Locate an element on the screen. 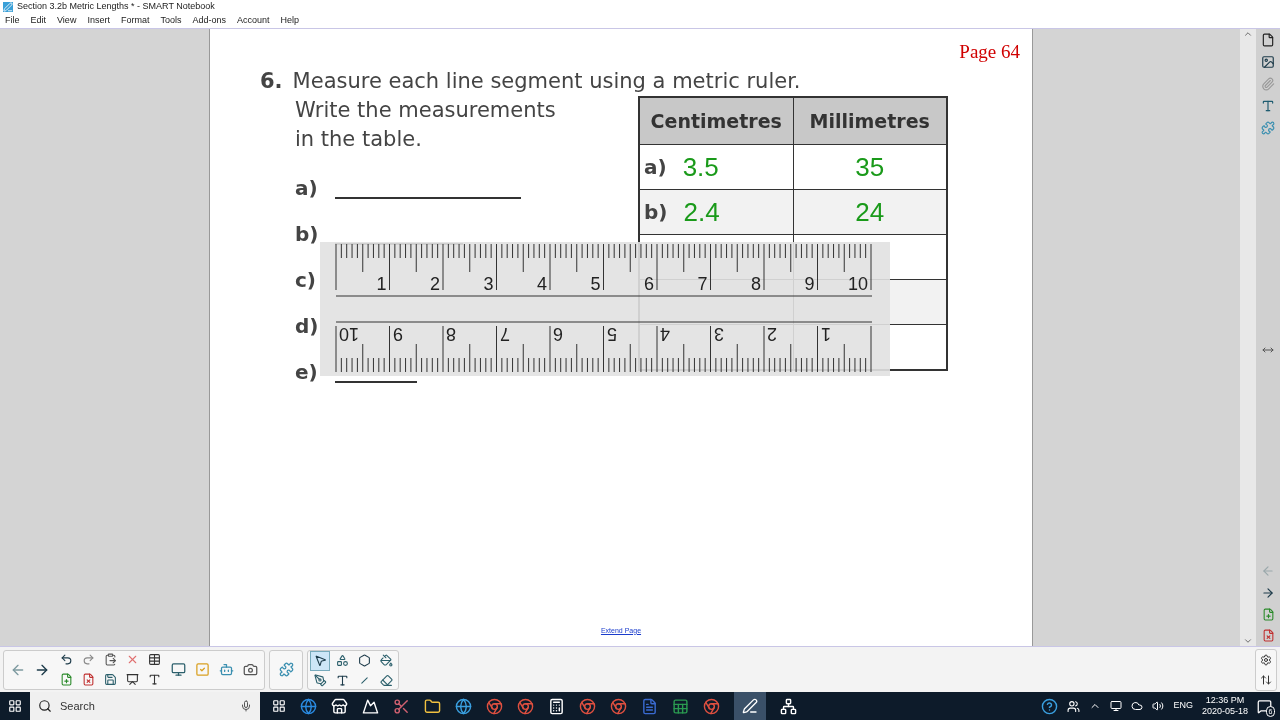  window-title: Section 3.2b Metric Lengths * - SMART Notebook is located at coordinates (116, 7).